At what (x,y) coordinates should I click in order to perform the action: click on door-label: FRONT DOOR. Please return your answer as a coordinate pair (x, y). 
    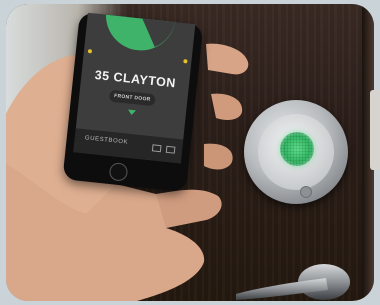
    Looking at the image, I should click on (132, 98).